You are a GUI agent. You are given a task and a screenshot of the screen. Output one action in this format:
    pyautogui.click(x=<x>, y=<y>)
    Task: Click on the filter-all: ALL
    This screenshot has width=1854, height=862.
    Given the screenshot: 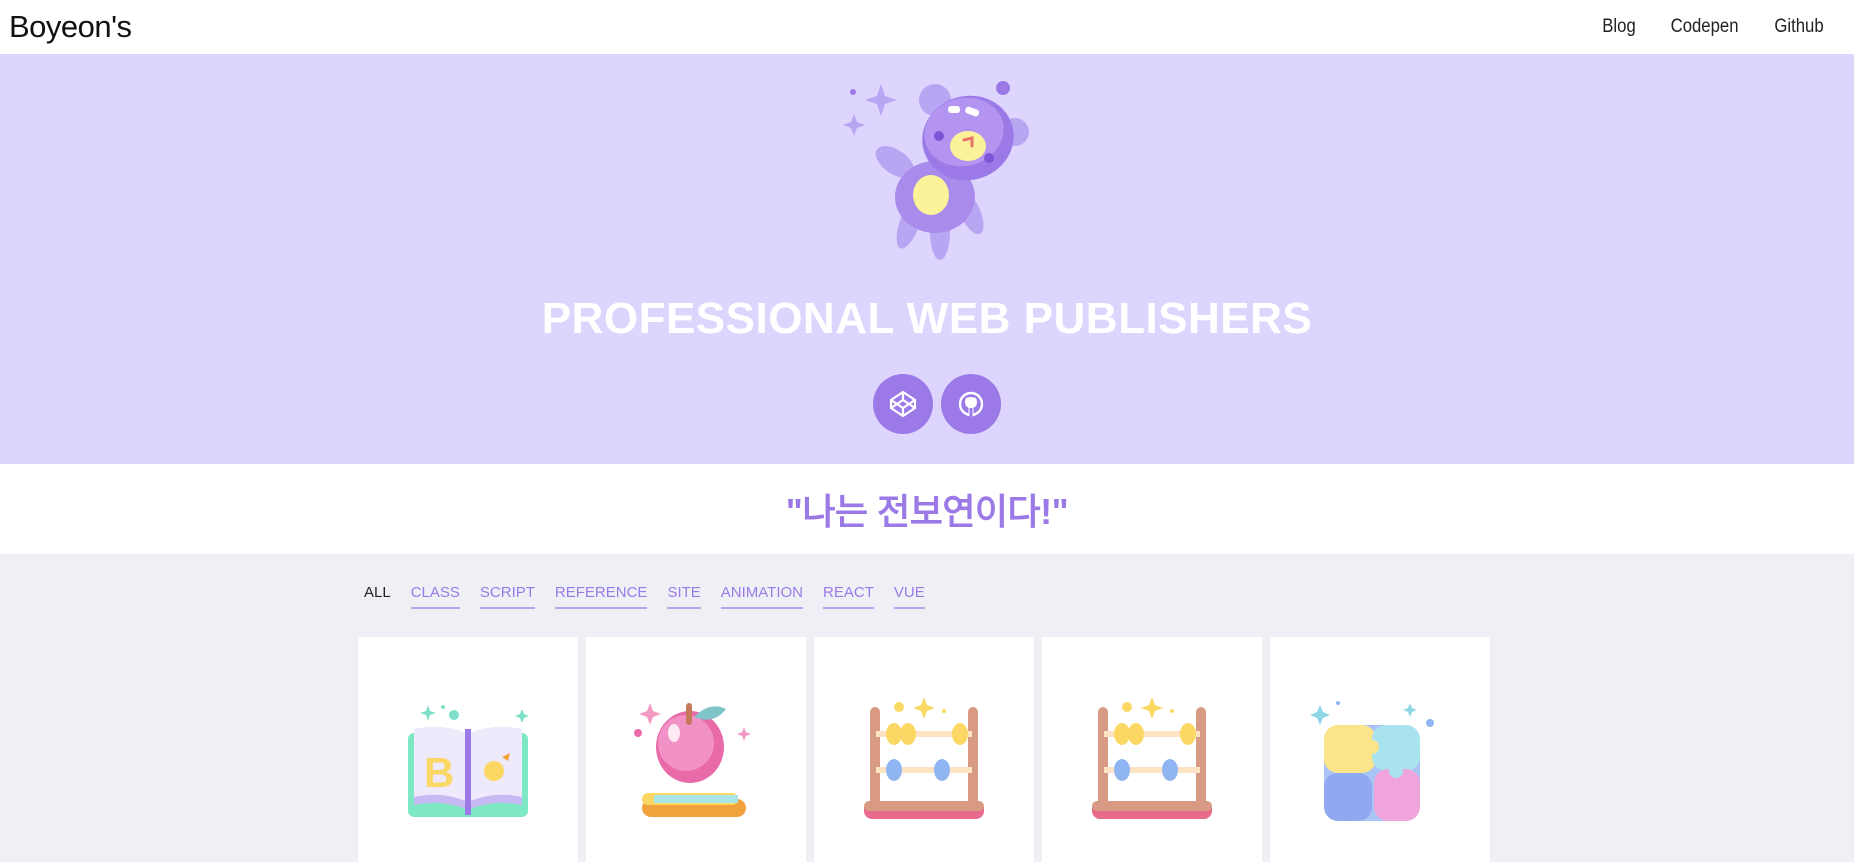 What is the action you would take?
    pyautogui.click(x=377, y=596)
    